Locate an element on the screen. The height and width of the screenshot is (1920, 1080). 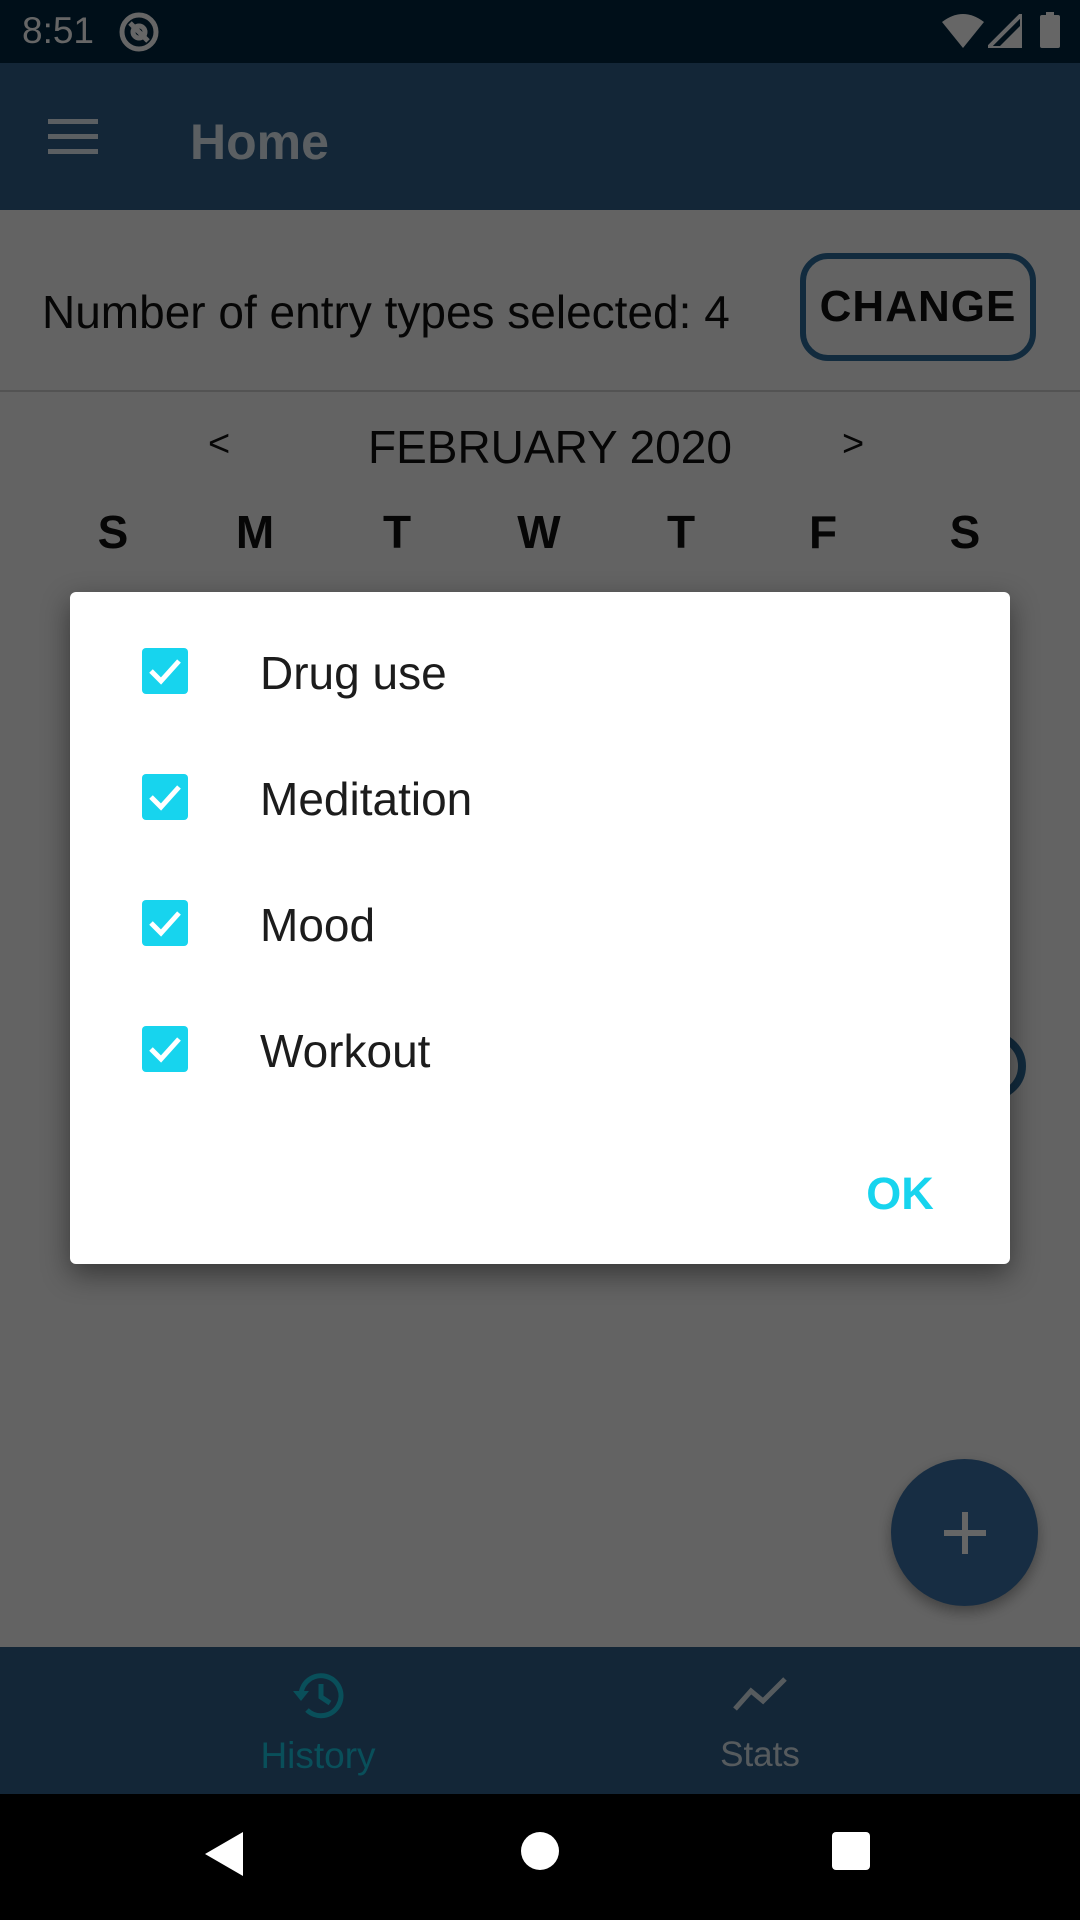
app-bar: Home is located at coordinates (540, 136).